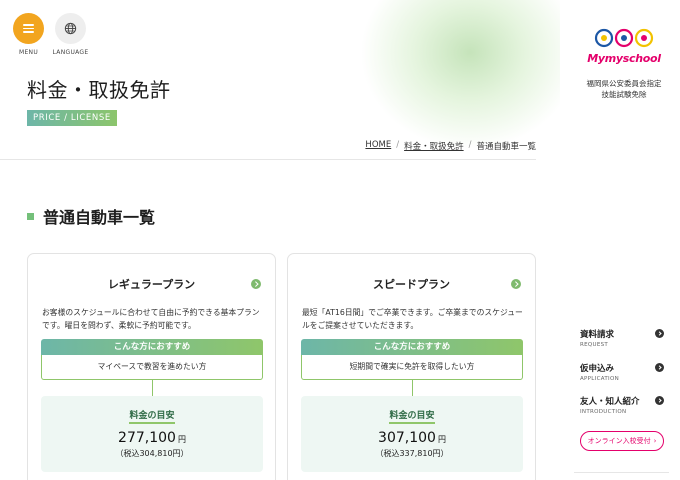 This screenshot has height=480, width=680. I want to click on sidebar-item-request: 資料請求 REQUEST, so click(622, 338).